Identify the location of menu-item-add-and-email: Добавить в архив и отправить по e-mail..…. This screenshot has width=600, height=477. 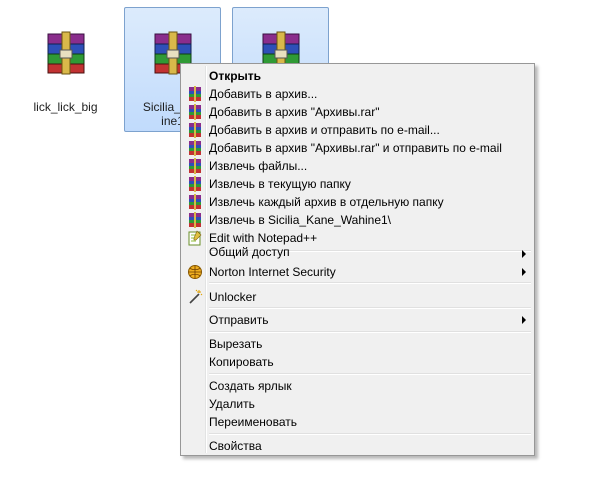
(357, 130).